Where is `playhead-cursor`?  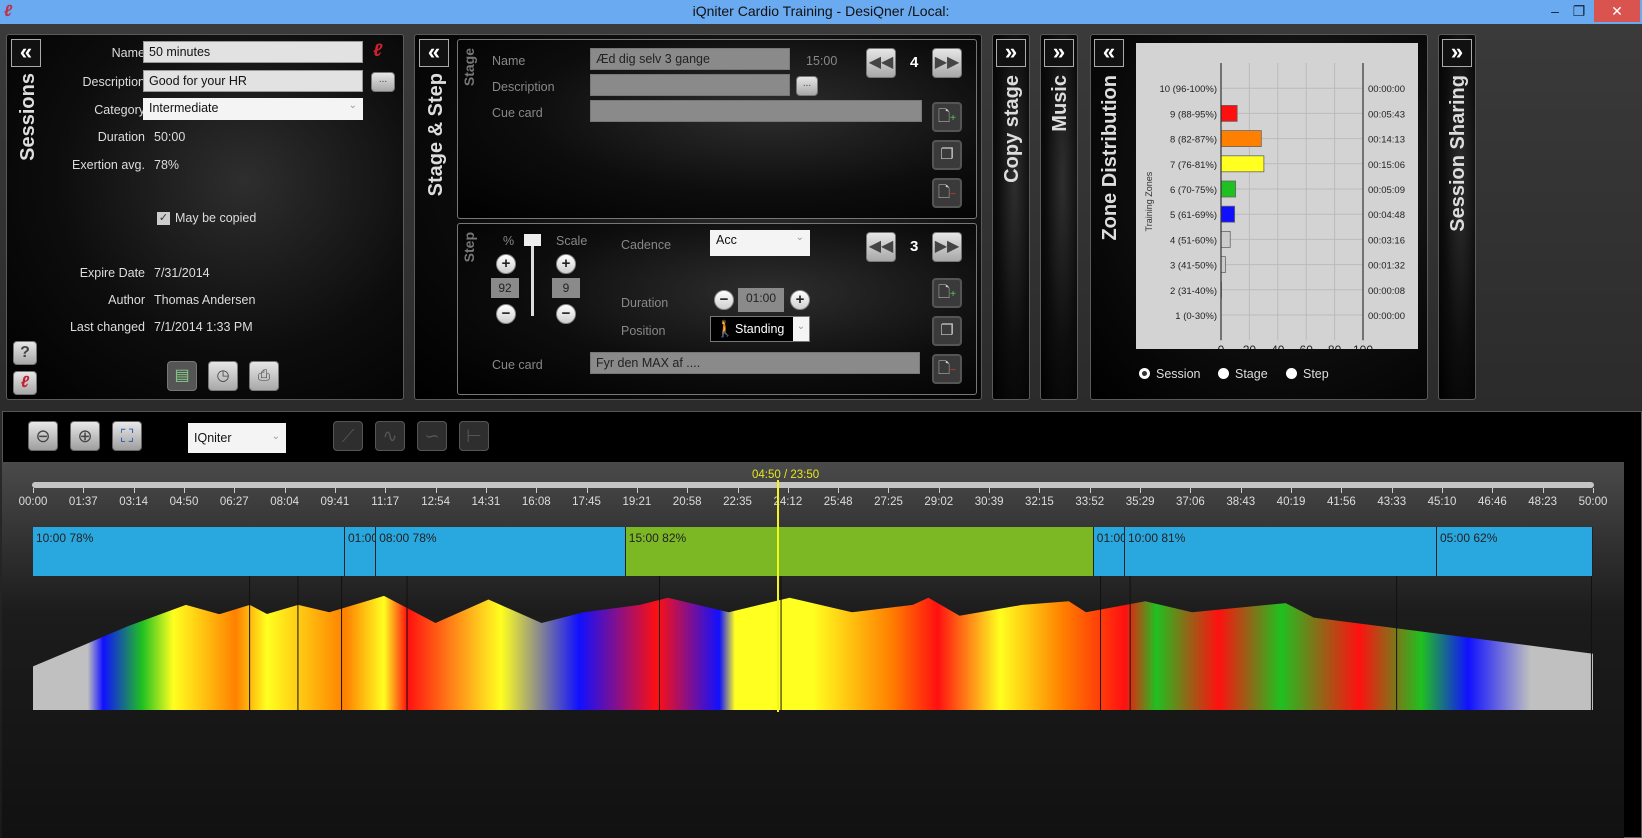
playhead-cursor is located at coordinates (777, 596).